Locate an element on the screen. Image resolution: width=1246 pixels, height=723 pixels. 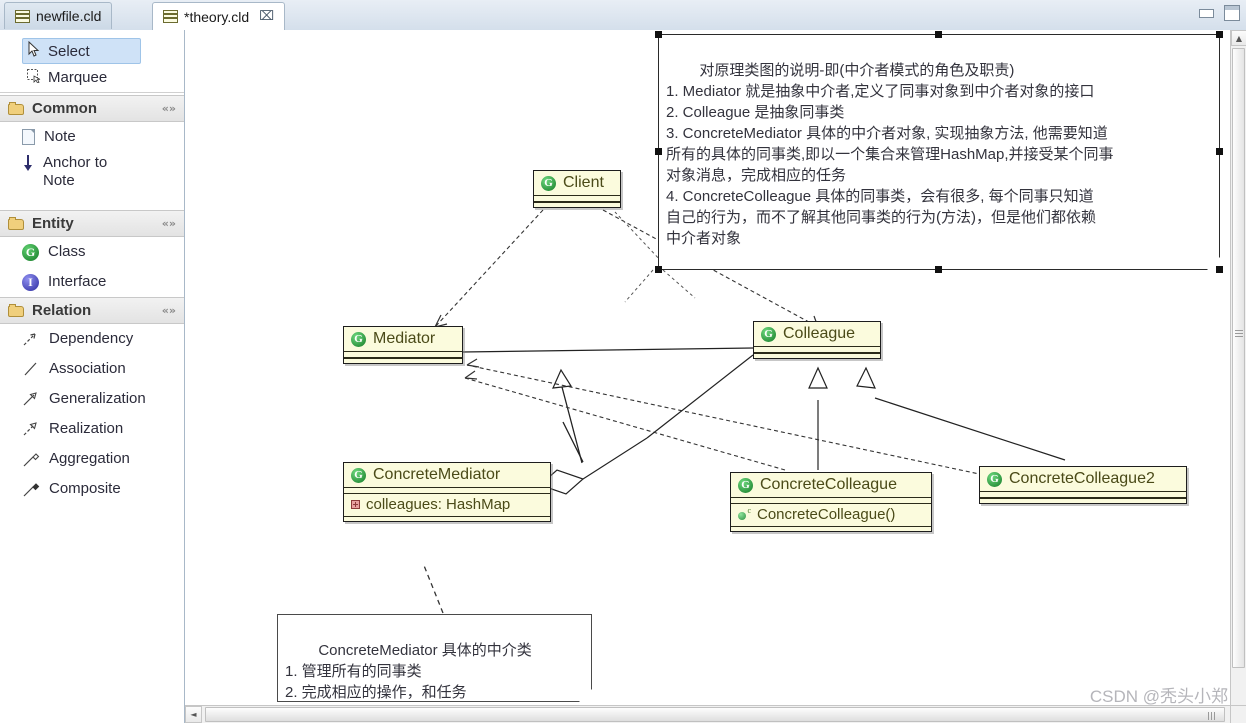
class-header: G ConcreteMediator is located at coordinates (447, 475).